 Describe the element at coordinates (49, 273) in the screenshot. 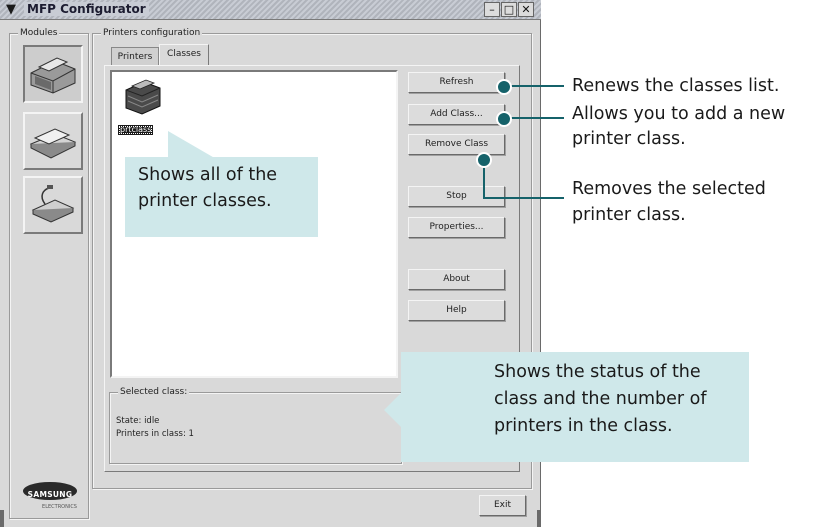

I see `modules-group: Modules` at that location.